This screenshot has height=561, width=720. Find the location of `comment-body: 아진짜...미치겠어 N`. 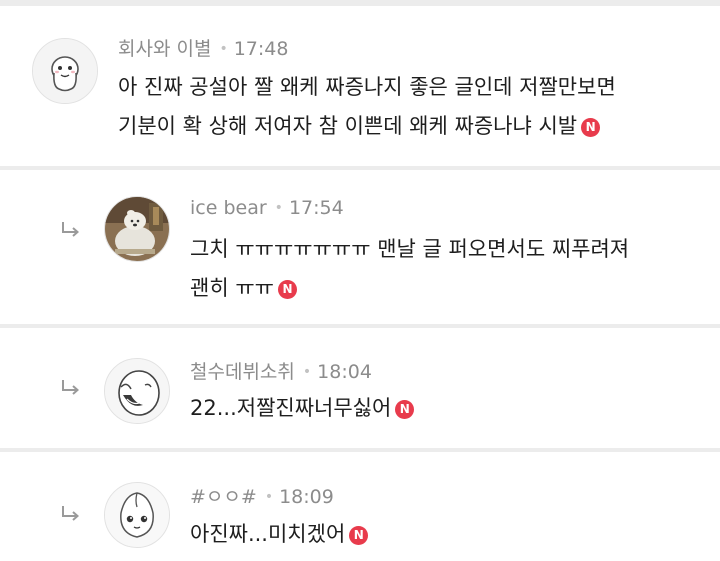

comment-body: 아진짜...미치겠어 N is located at coordinates (279, 534).